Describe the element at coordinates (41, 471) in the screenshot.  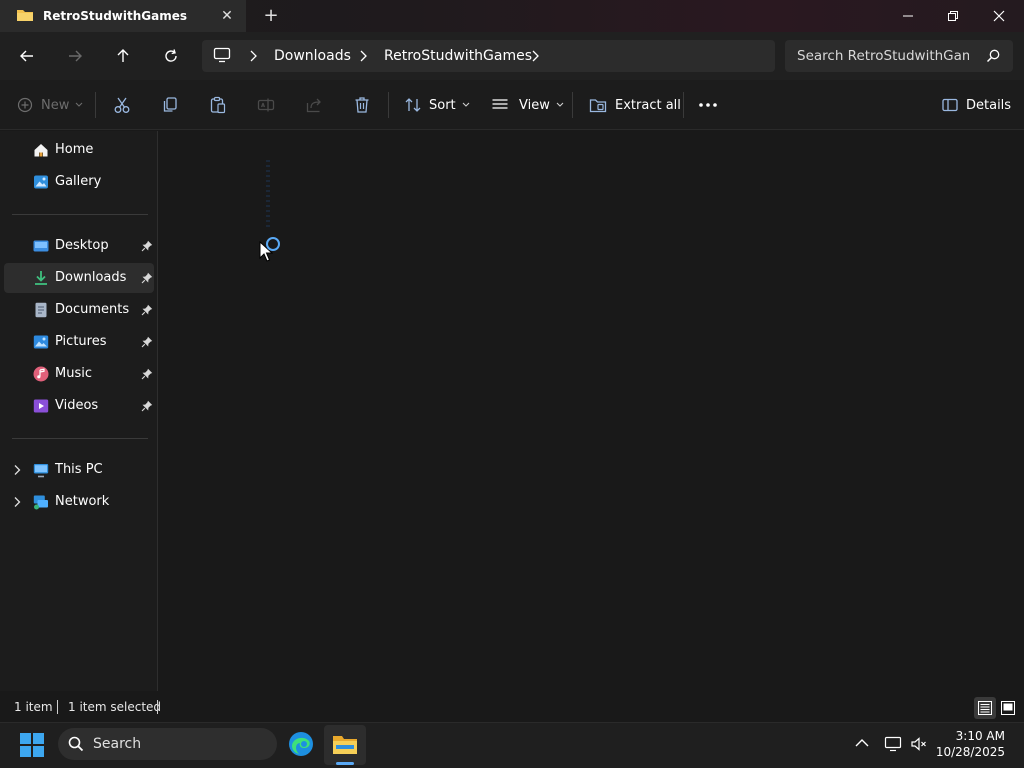
I see `pc-icon` at that location.